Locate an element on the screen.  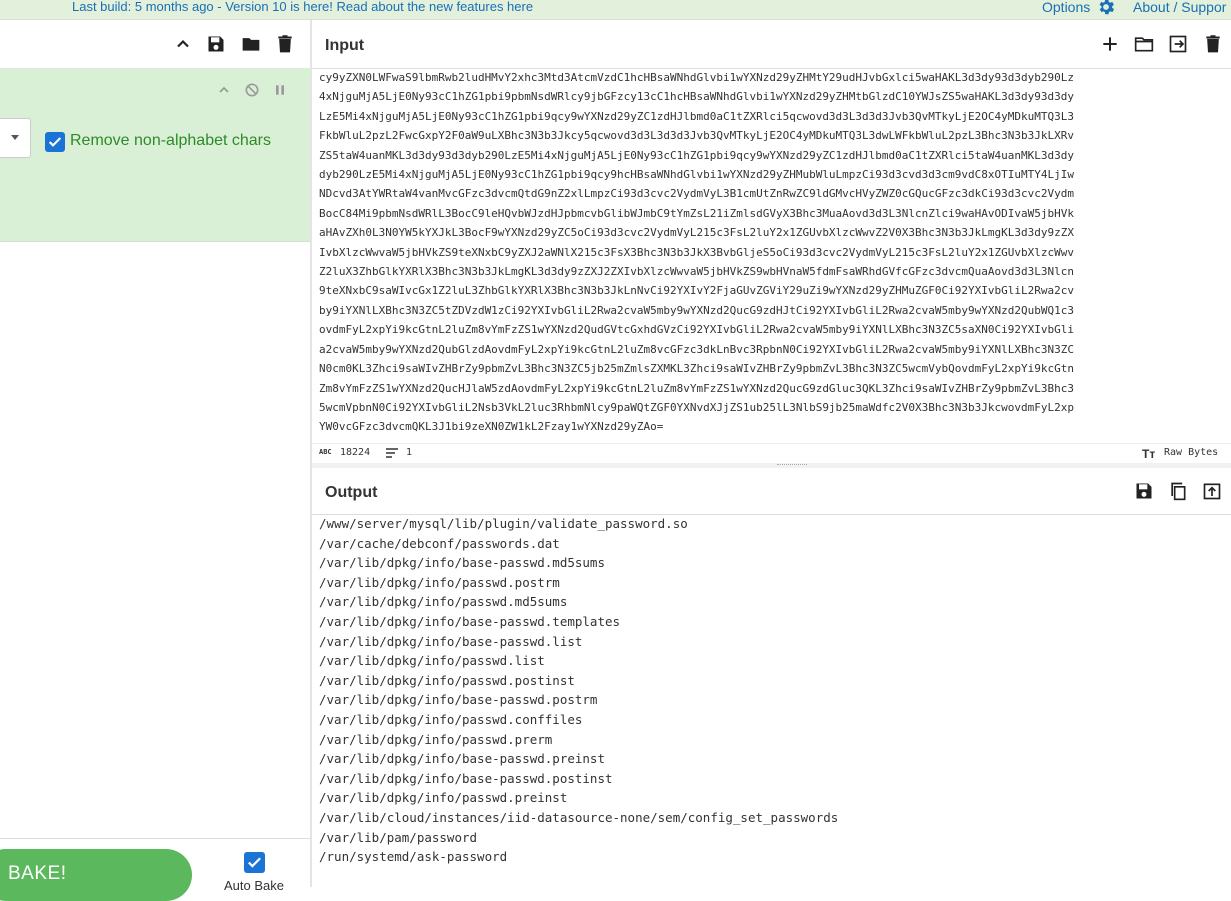
add-tab-icon is located at coordinates (1110, 44).